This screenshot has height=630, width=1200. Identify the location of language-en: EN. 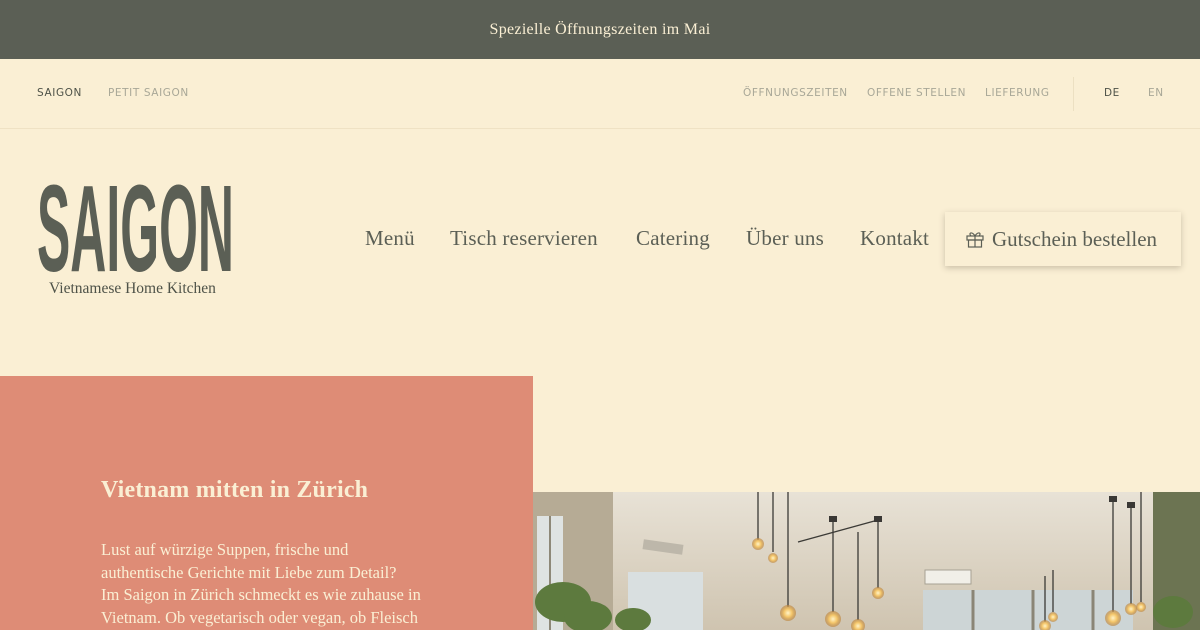
(1156, 93).